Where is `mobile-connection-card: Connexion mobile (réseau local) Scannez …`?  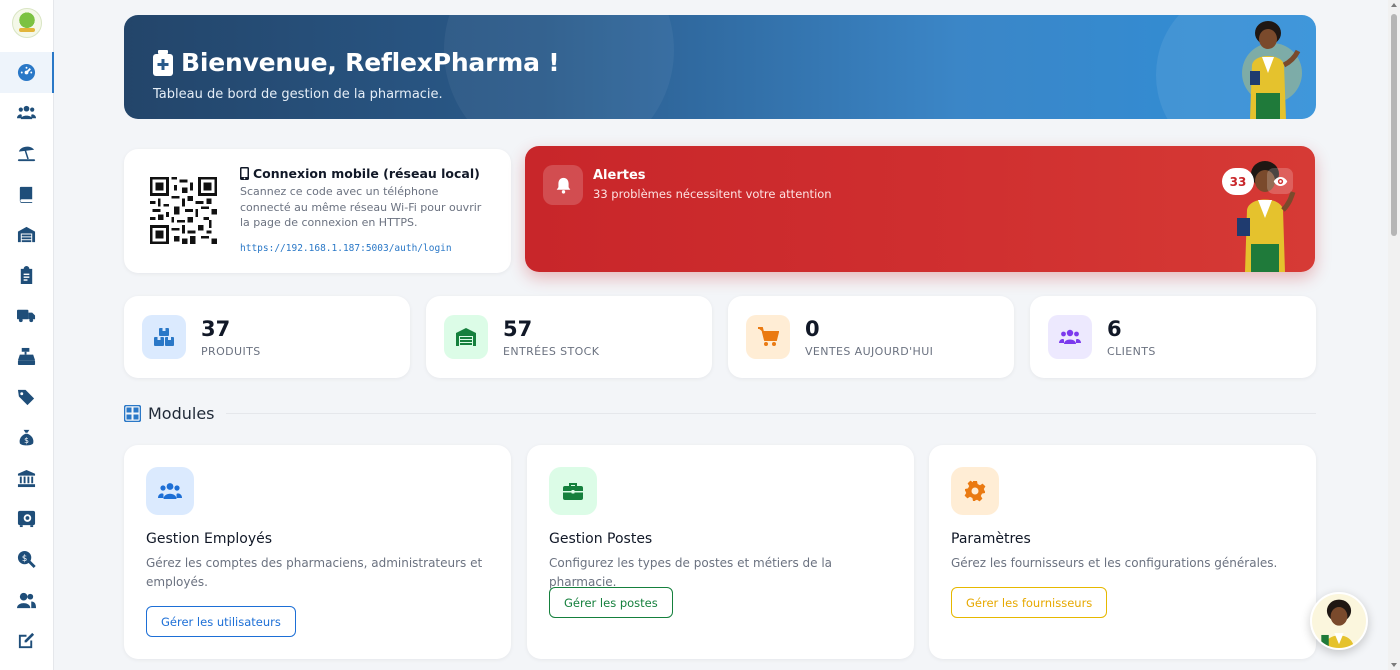
mobile-connection-card: Connexion mobile (réseau local) Scannez … is located at coordinates (317, 211).